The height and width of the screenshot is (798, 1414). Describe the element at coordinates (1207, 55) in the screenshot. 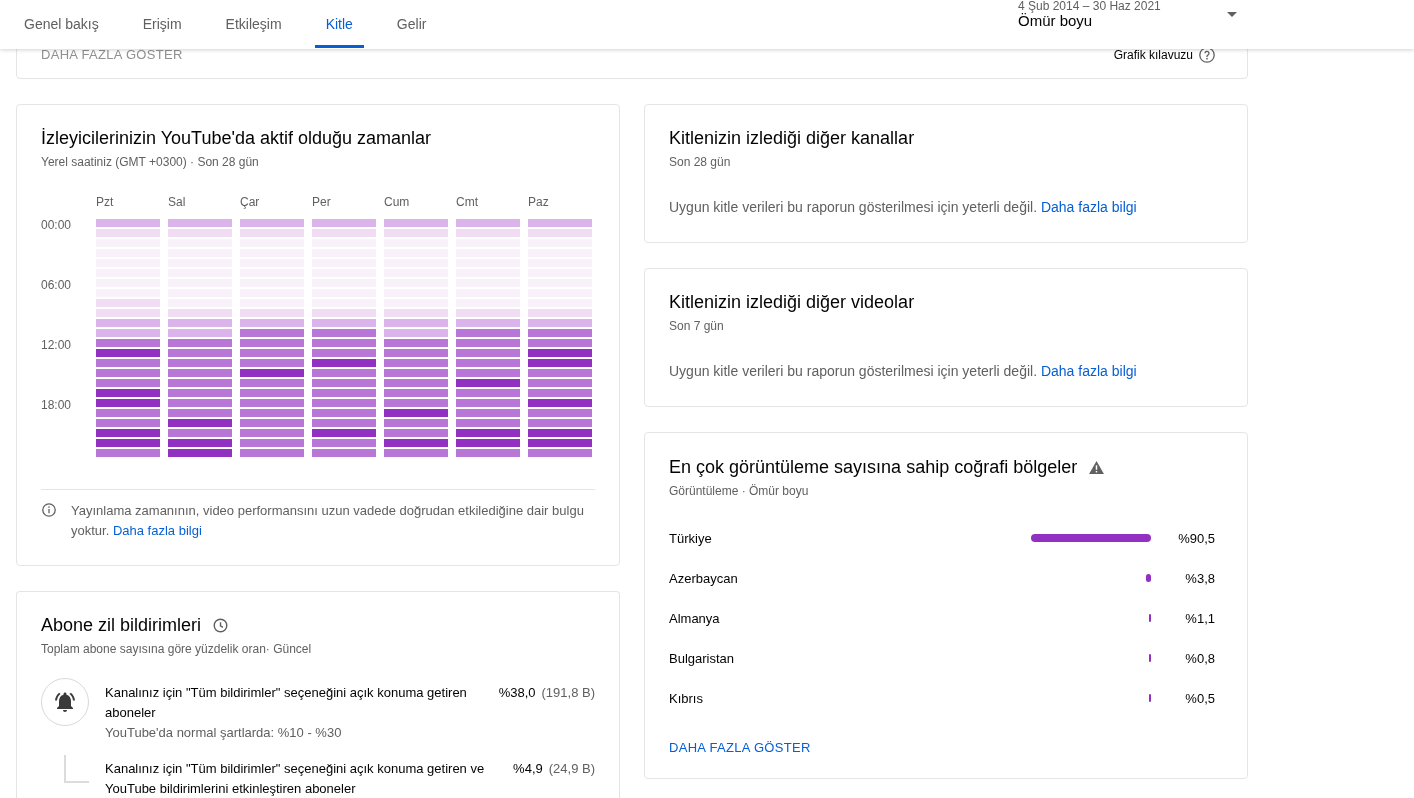

I see `help-icon` at that location.